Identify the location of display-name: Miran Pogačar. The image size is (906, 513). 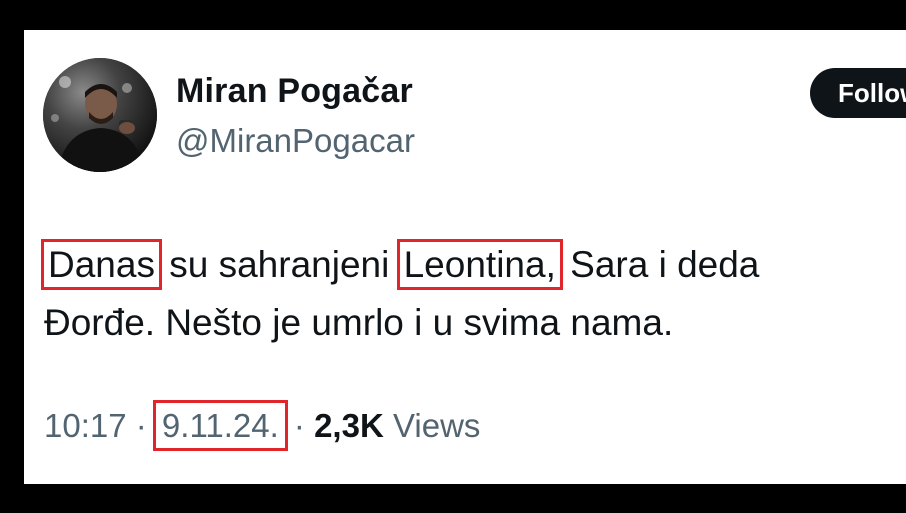
(294, 91).